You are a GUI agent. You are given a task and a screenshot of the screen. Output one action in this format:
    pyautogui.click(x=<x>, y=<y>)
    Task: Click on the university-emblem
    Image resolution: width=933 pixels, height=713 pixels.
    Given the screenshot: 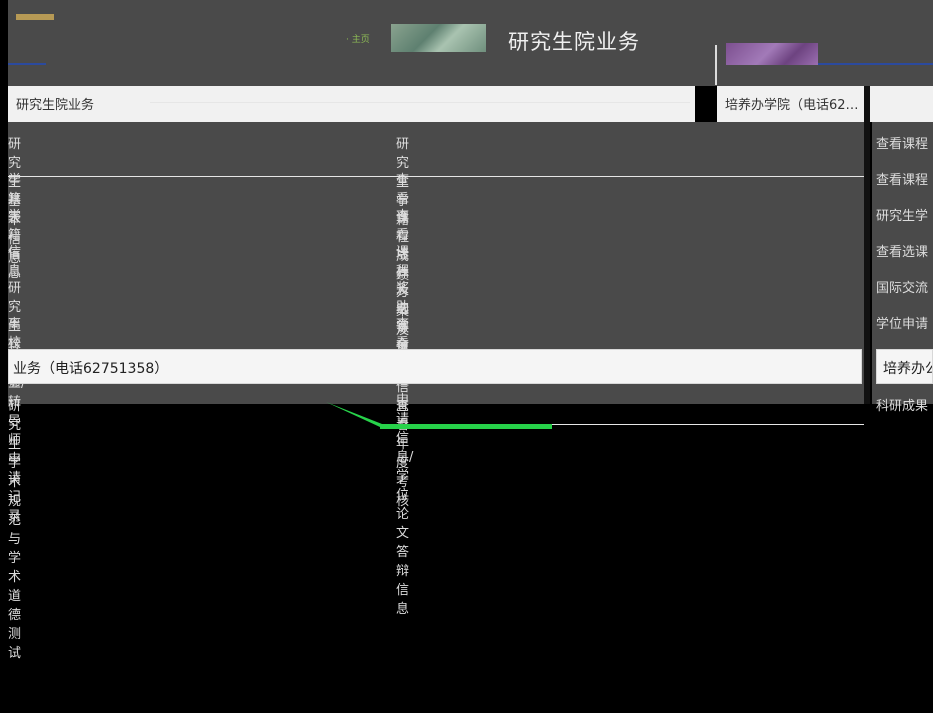 What is the action you would take?
    pyautogui.click(x=438, y=38)
    